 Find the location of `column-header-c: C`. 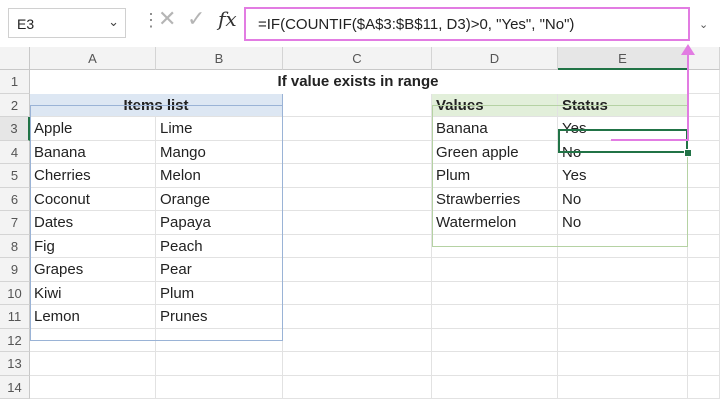

column-header-c: C is located at coordinates (357, 58).